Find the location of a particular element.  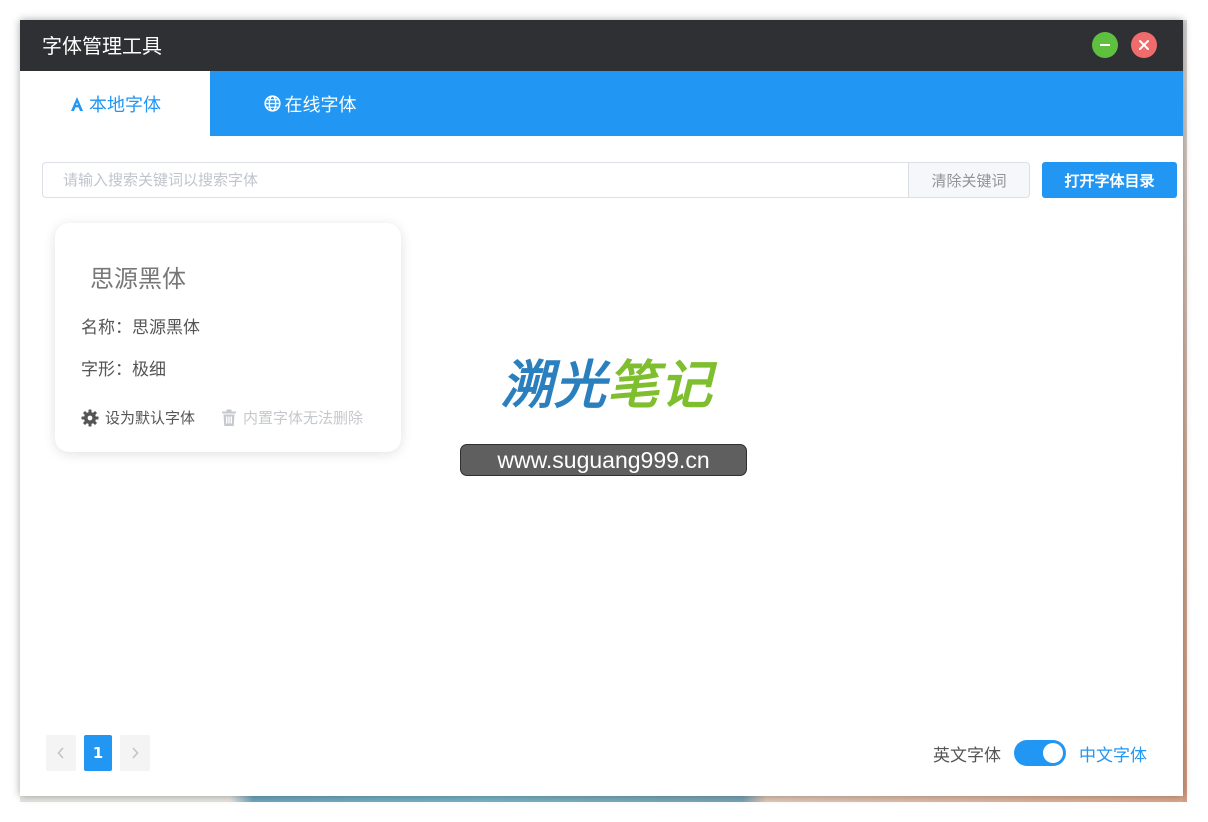

delete-font-button-disabled: 内置字体无法删除 is located at coordinates (292, 417).